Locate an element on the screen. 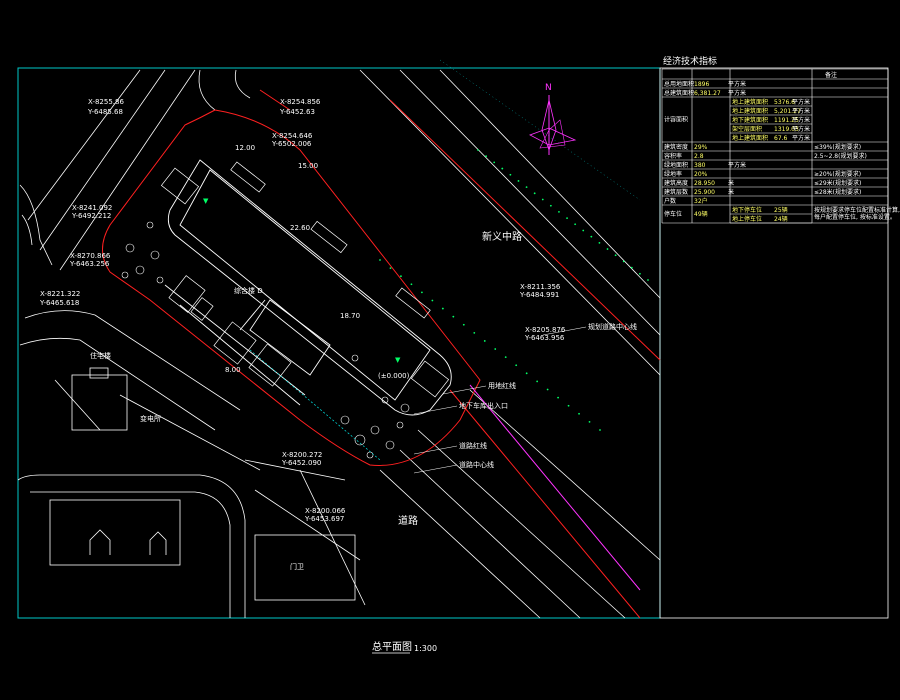 Image resolution: width=900 pixels, height=700 pixels. callout-label: 用地红线 is located at coordinates (502, 385).